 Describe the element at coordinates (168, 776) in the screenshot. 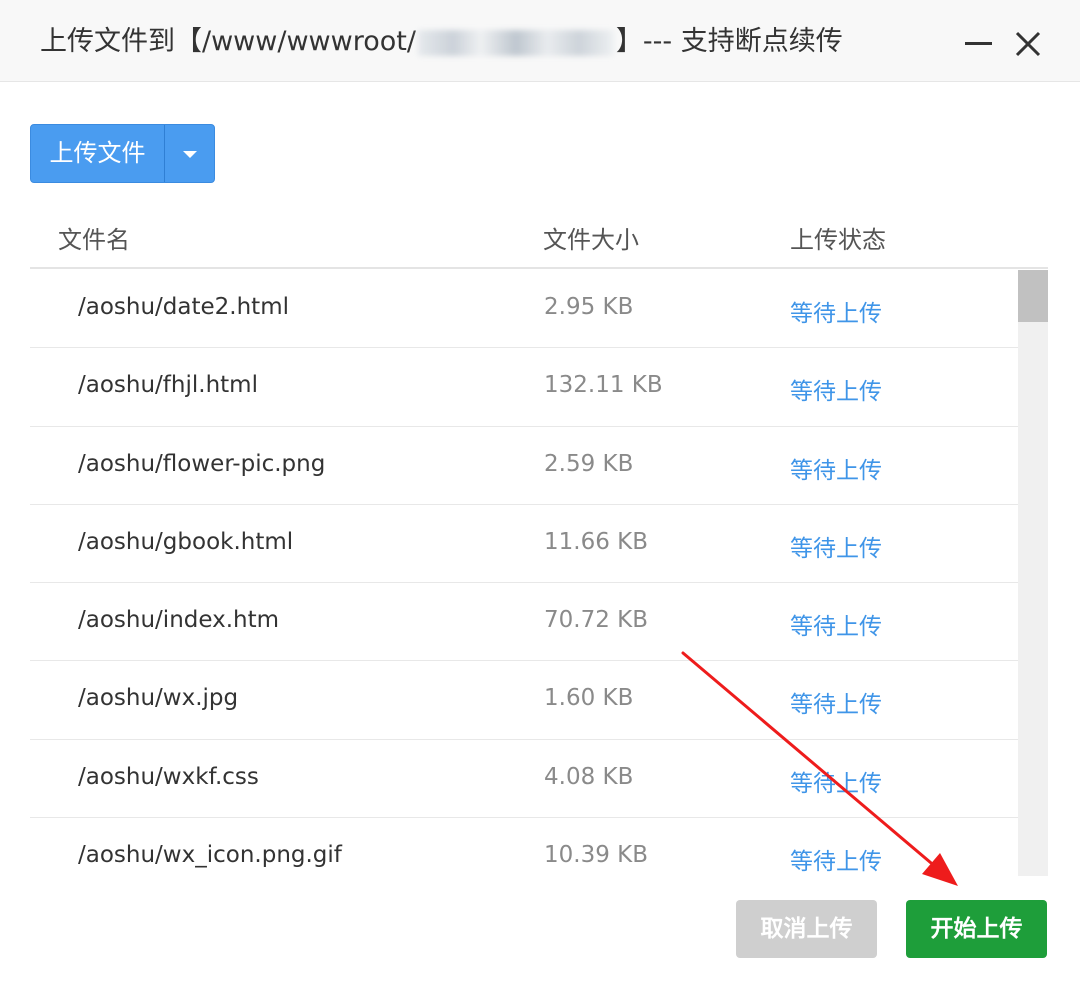

I see `file-name: /aoshu/wxkf.css` at that location.